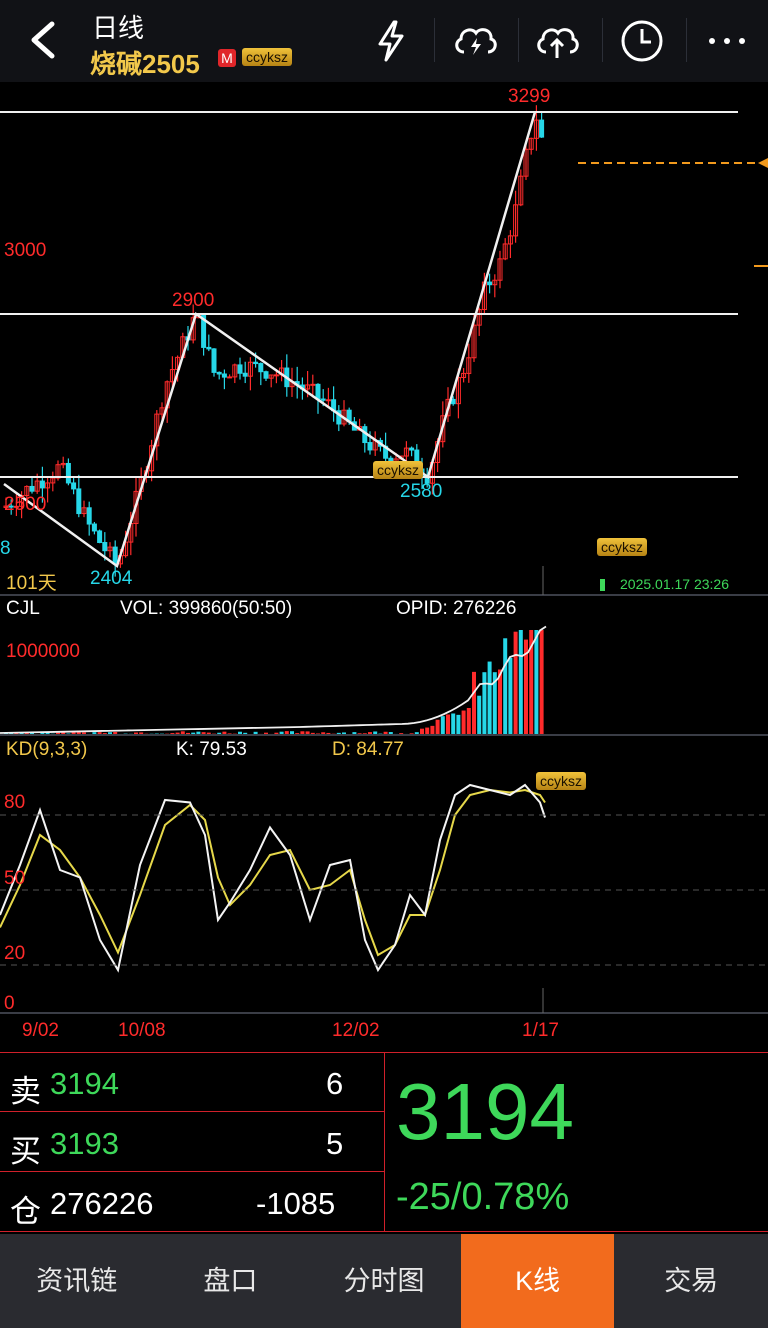 This screenshot has width=768, height=1328. Describe the element at coordinates (529, 96) in the screenshot. I see `high-price-label: 3299` at that location.